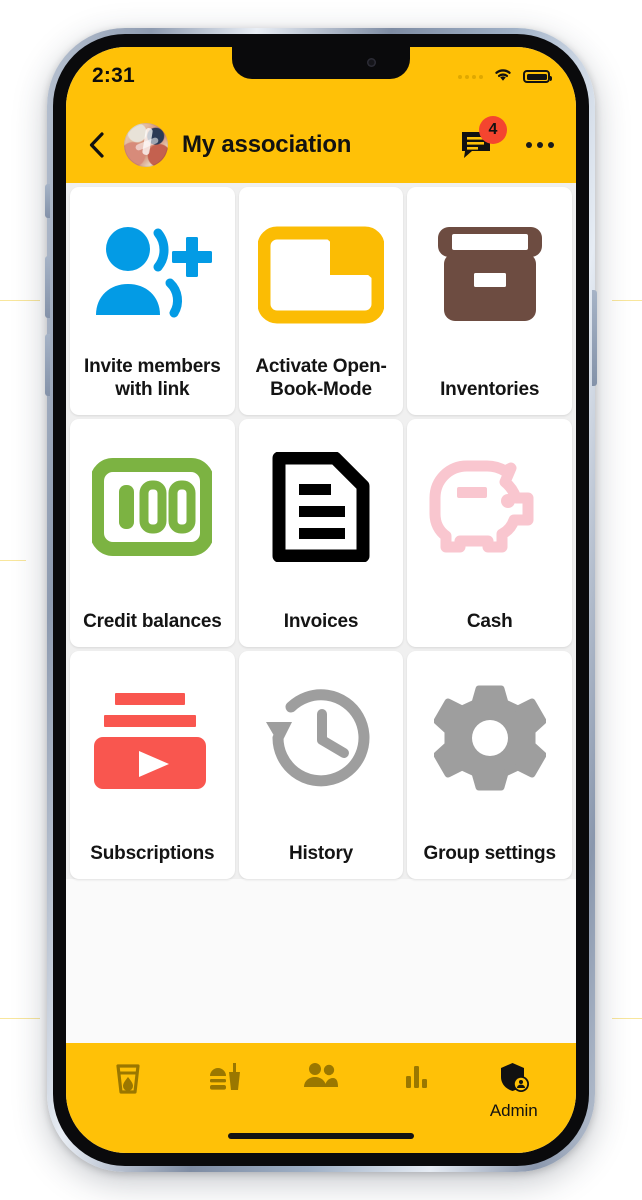 The width and height of the screenshot is (642, 1200). What do you see at coordinates (152, 378) in the screenshot?
I see `tile-label: Invite members with link` at bounding box center [152, 378].